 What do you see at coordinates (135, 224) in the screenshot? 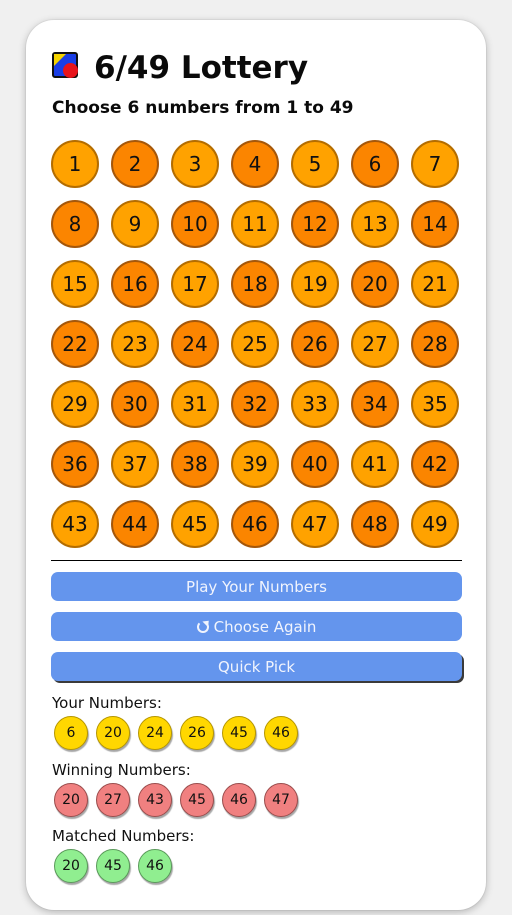
I see `number-ball-9: 9` at bounding box center [135, 224].